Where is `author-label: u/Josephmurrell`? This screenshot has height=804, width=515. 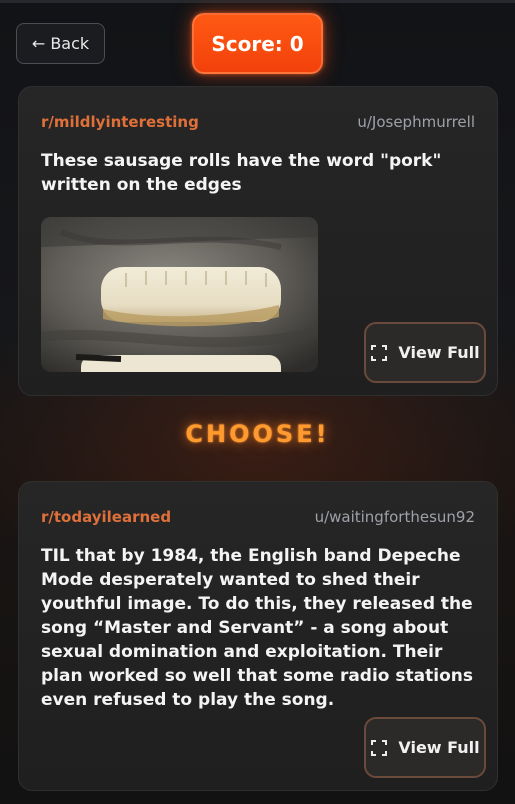 author-label: u/Josephmurrell is located at coordinates (416, 122).